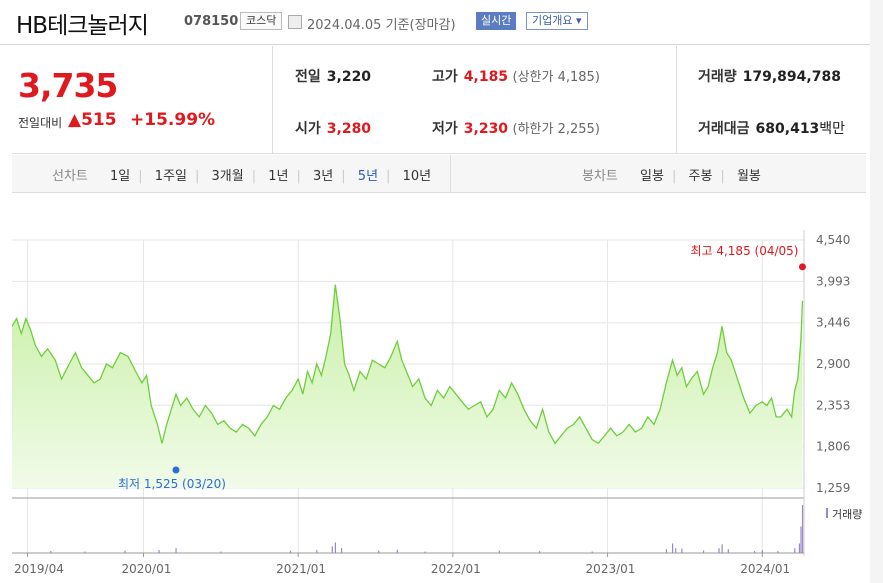 The height and width of the screenshot is (583, 883). What do you see at coordinates (486, 77) in the screenshot?
I see `high-value: 4,185` at bounding box center [486, 77].